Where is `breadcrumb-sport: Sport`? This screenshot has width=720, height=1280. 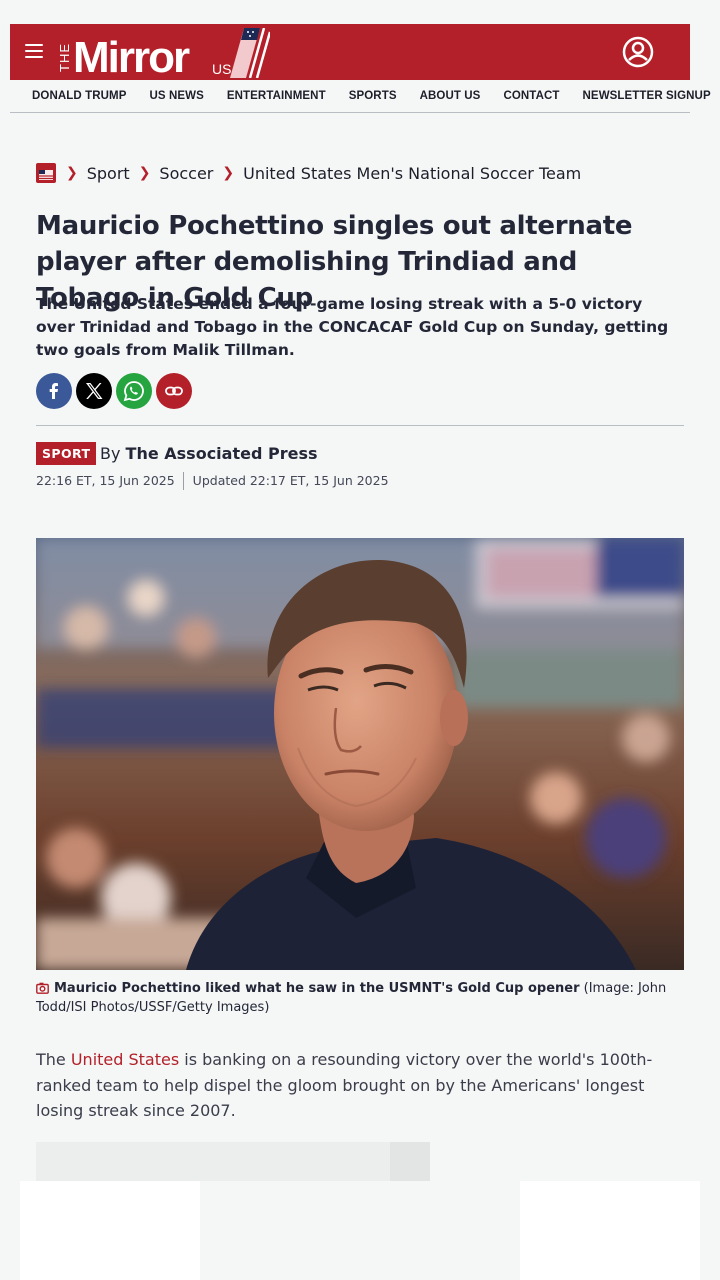 breadcrumb-sport: Sport is located at coordinates (108, 173).